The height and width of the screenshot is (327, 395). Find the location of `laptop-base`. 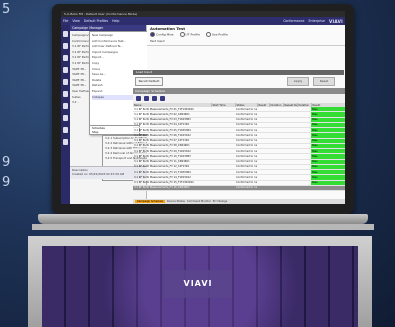

laptop-base is located at coordinates (203, 219).